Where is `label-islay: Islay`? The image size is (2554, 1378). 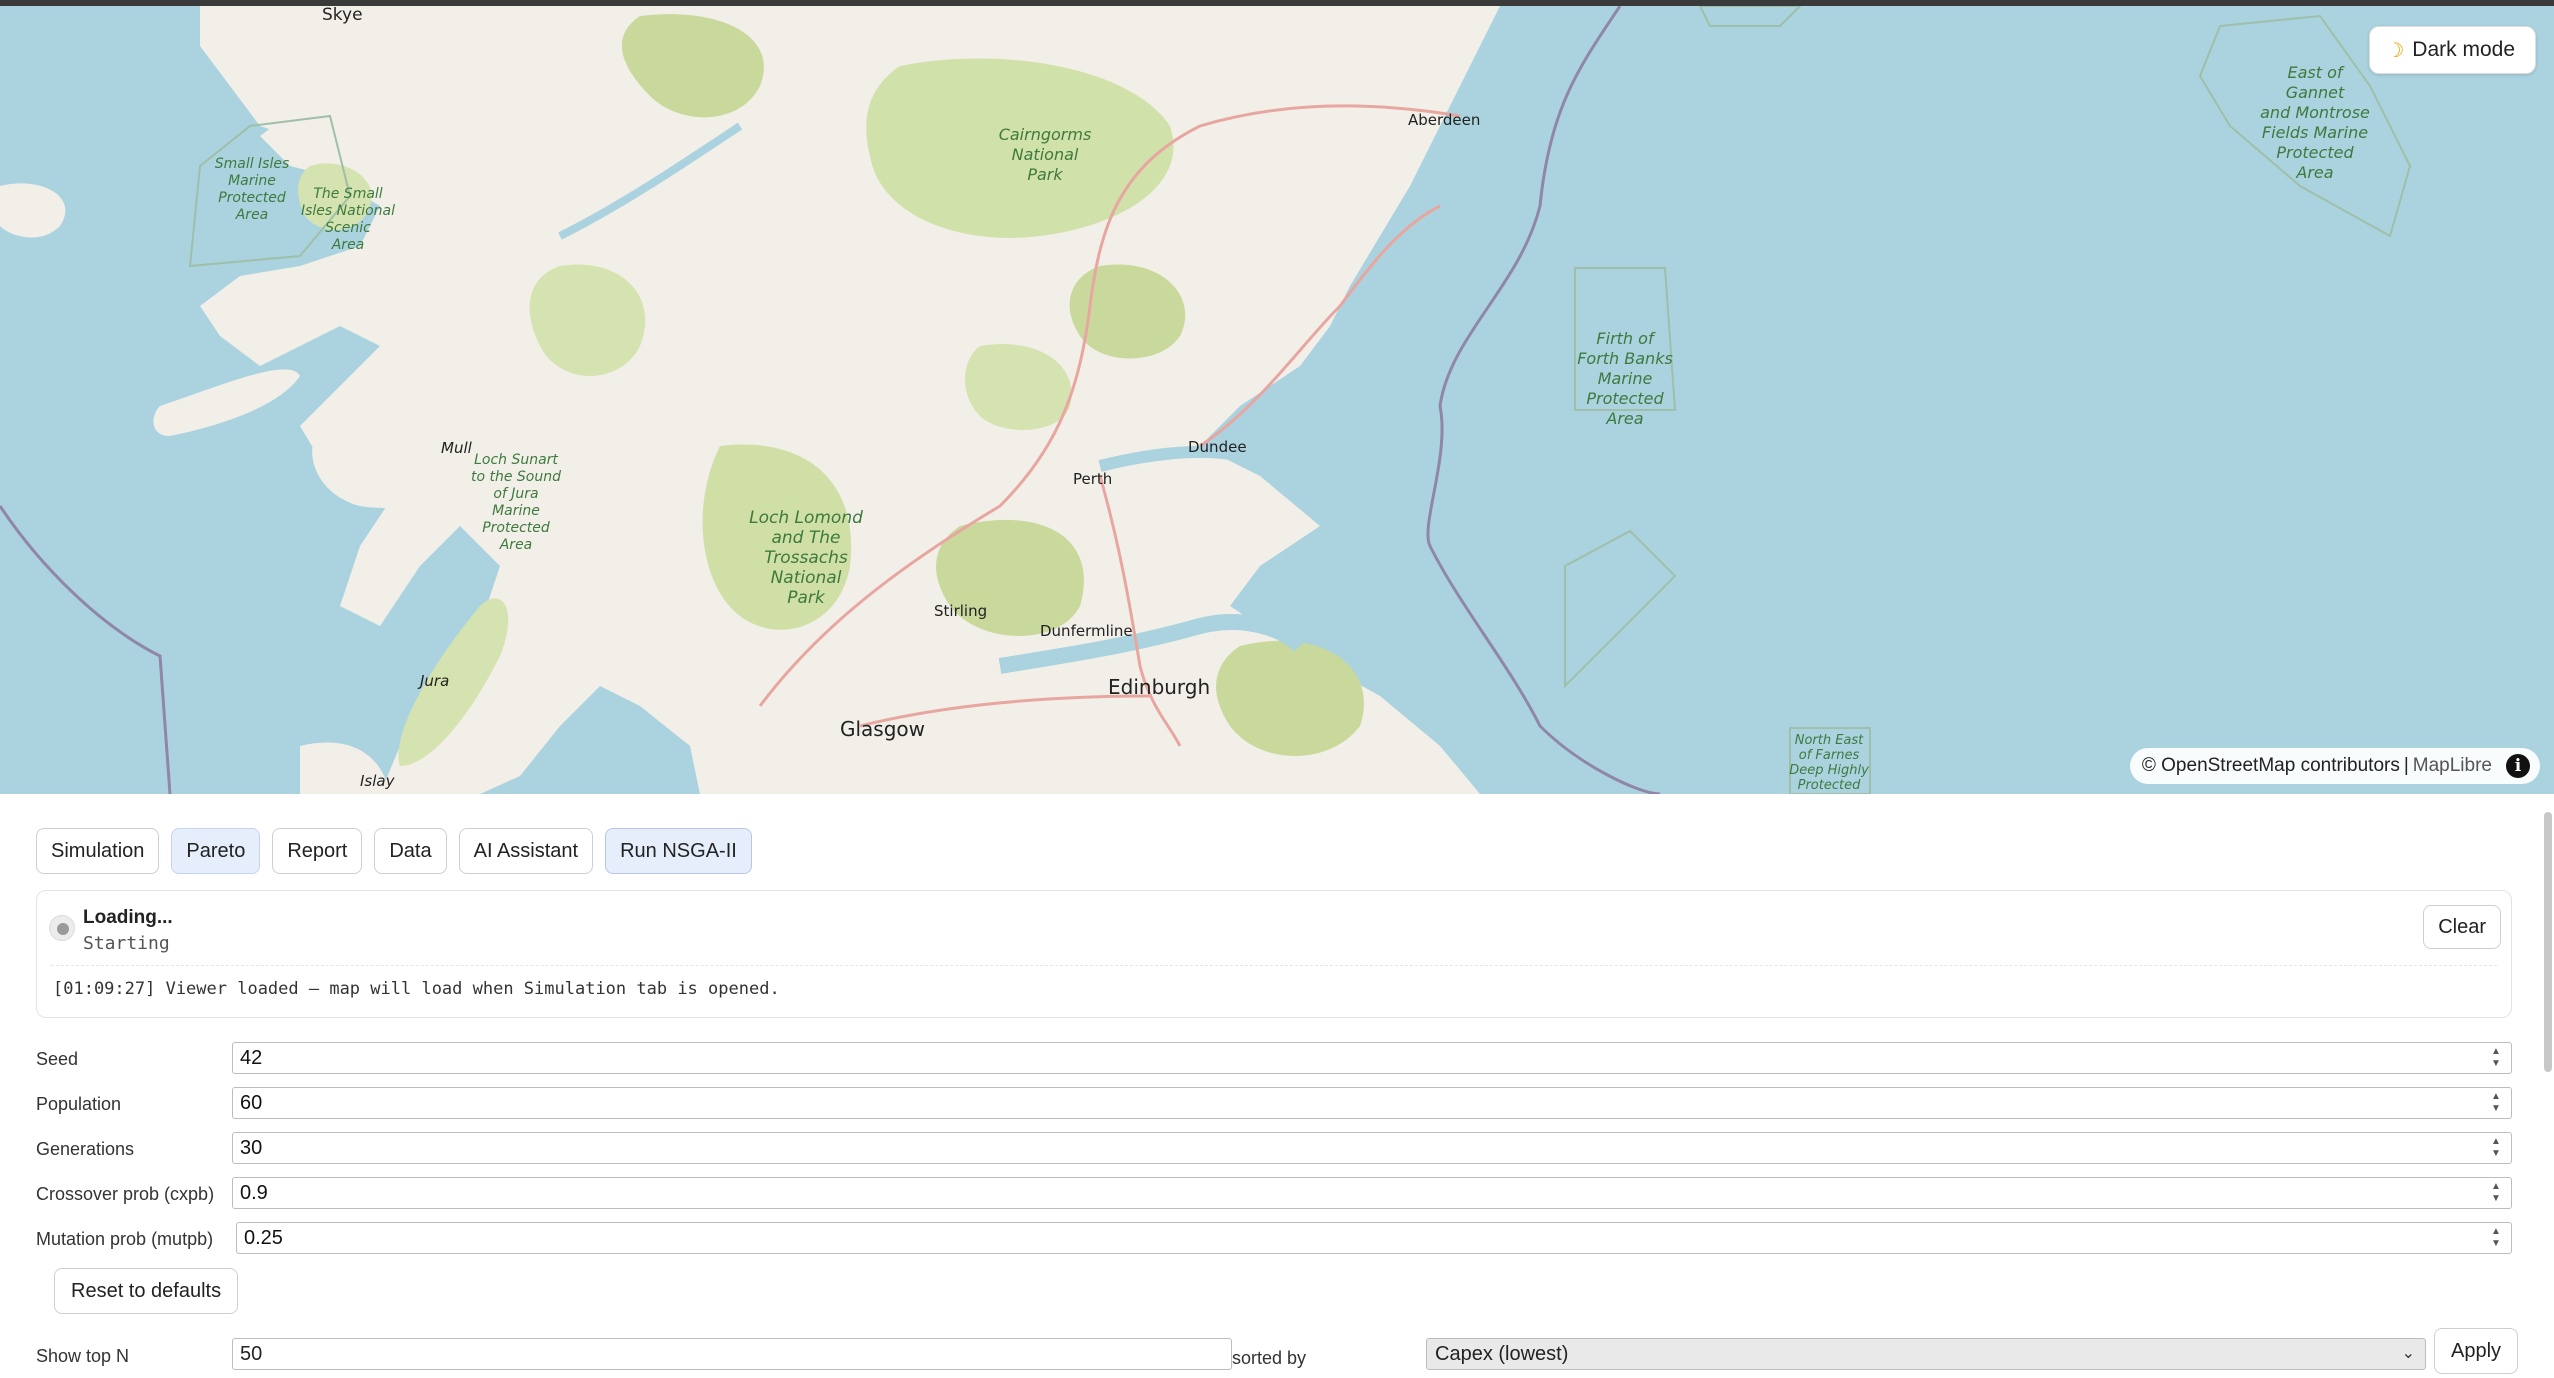 label-islay: Islay is located at coordinates (378, 781).